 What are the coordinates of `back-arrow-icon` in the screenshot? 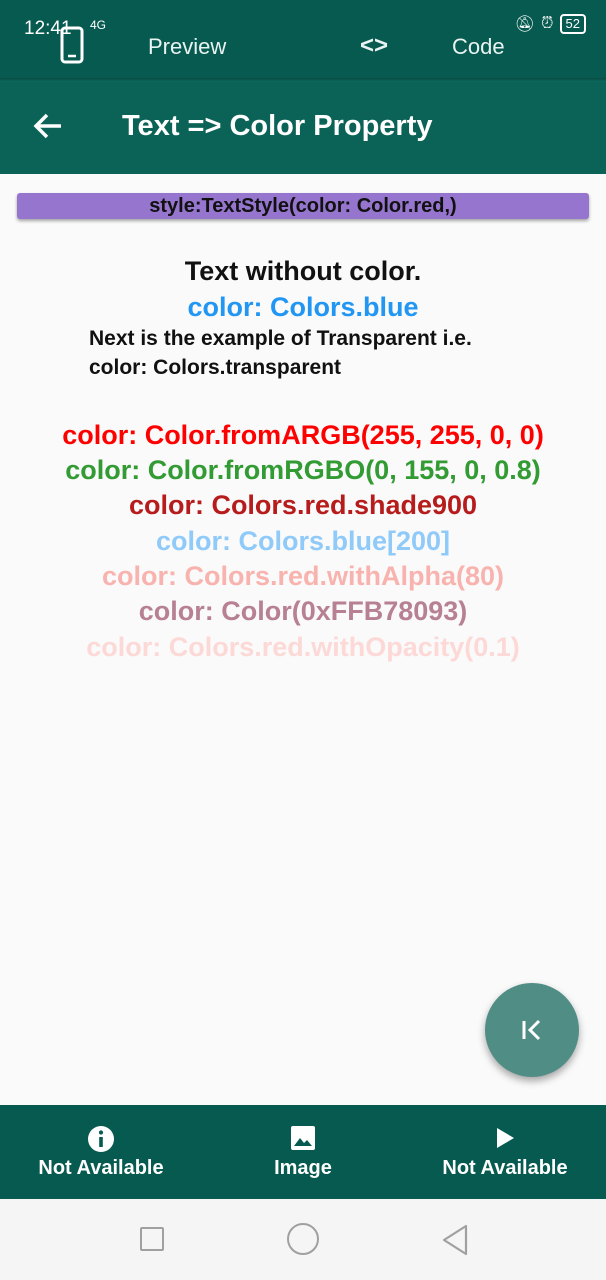 It's located at (47, 126).